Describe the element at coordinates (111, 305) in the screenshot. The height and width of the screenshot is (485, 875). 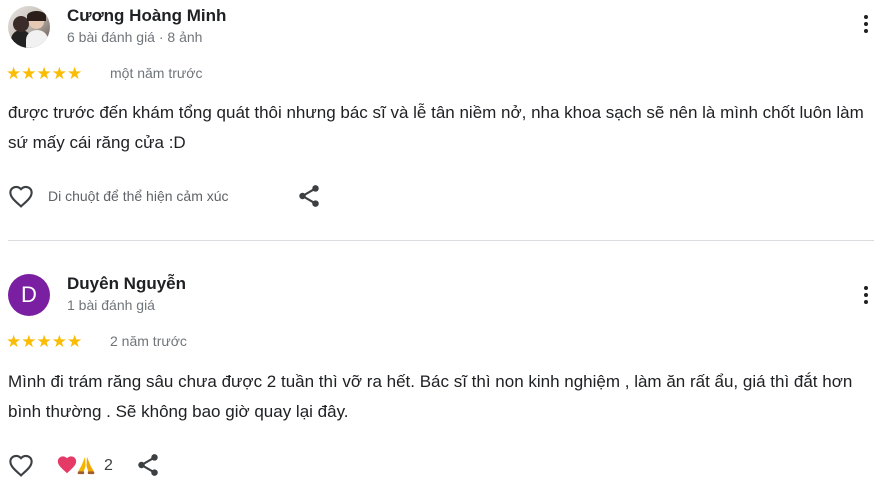
I see `author-meta: 1 bài đánh giá` at that location.